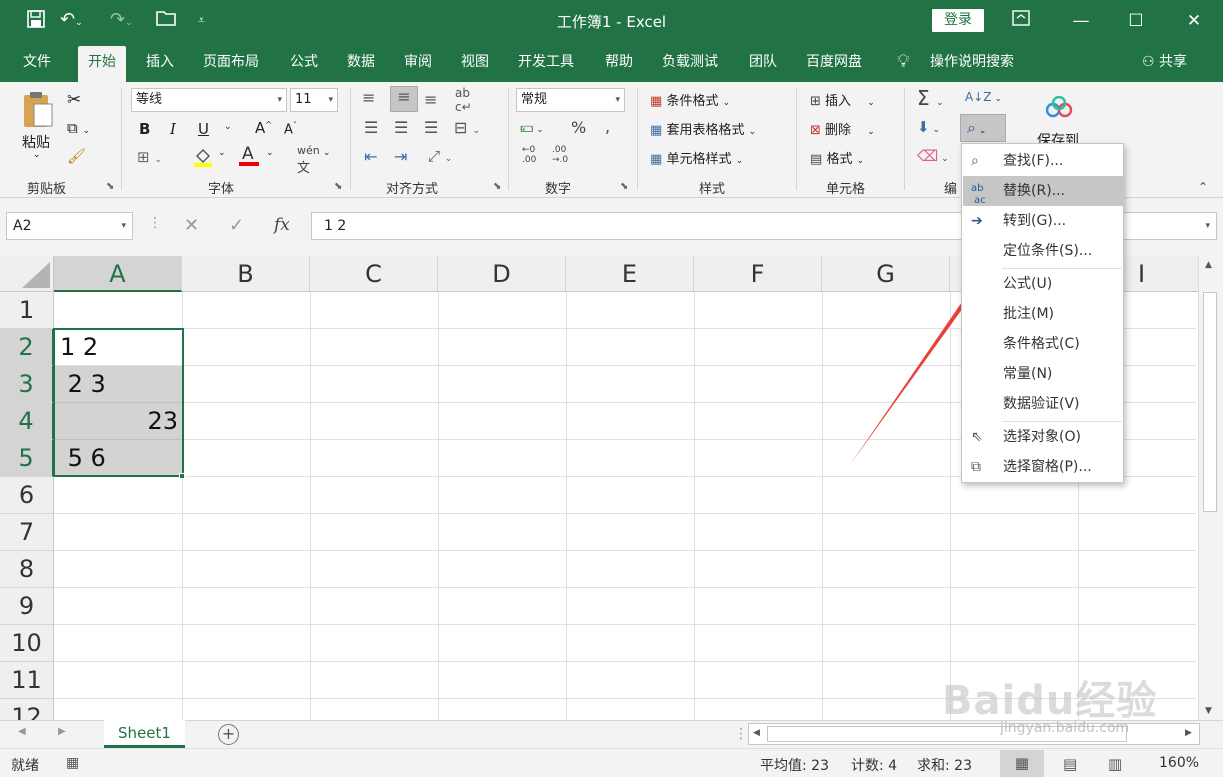  I want to click on scroll-tabs-right-icon: ▶, so click(62, 731).